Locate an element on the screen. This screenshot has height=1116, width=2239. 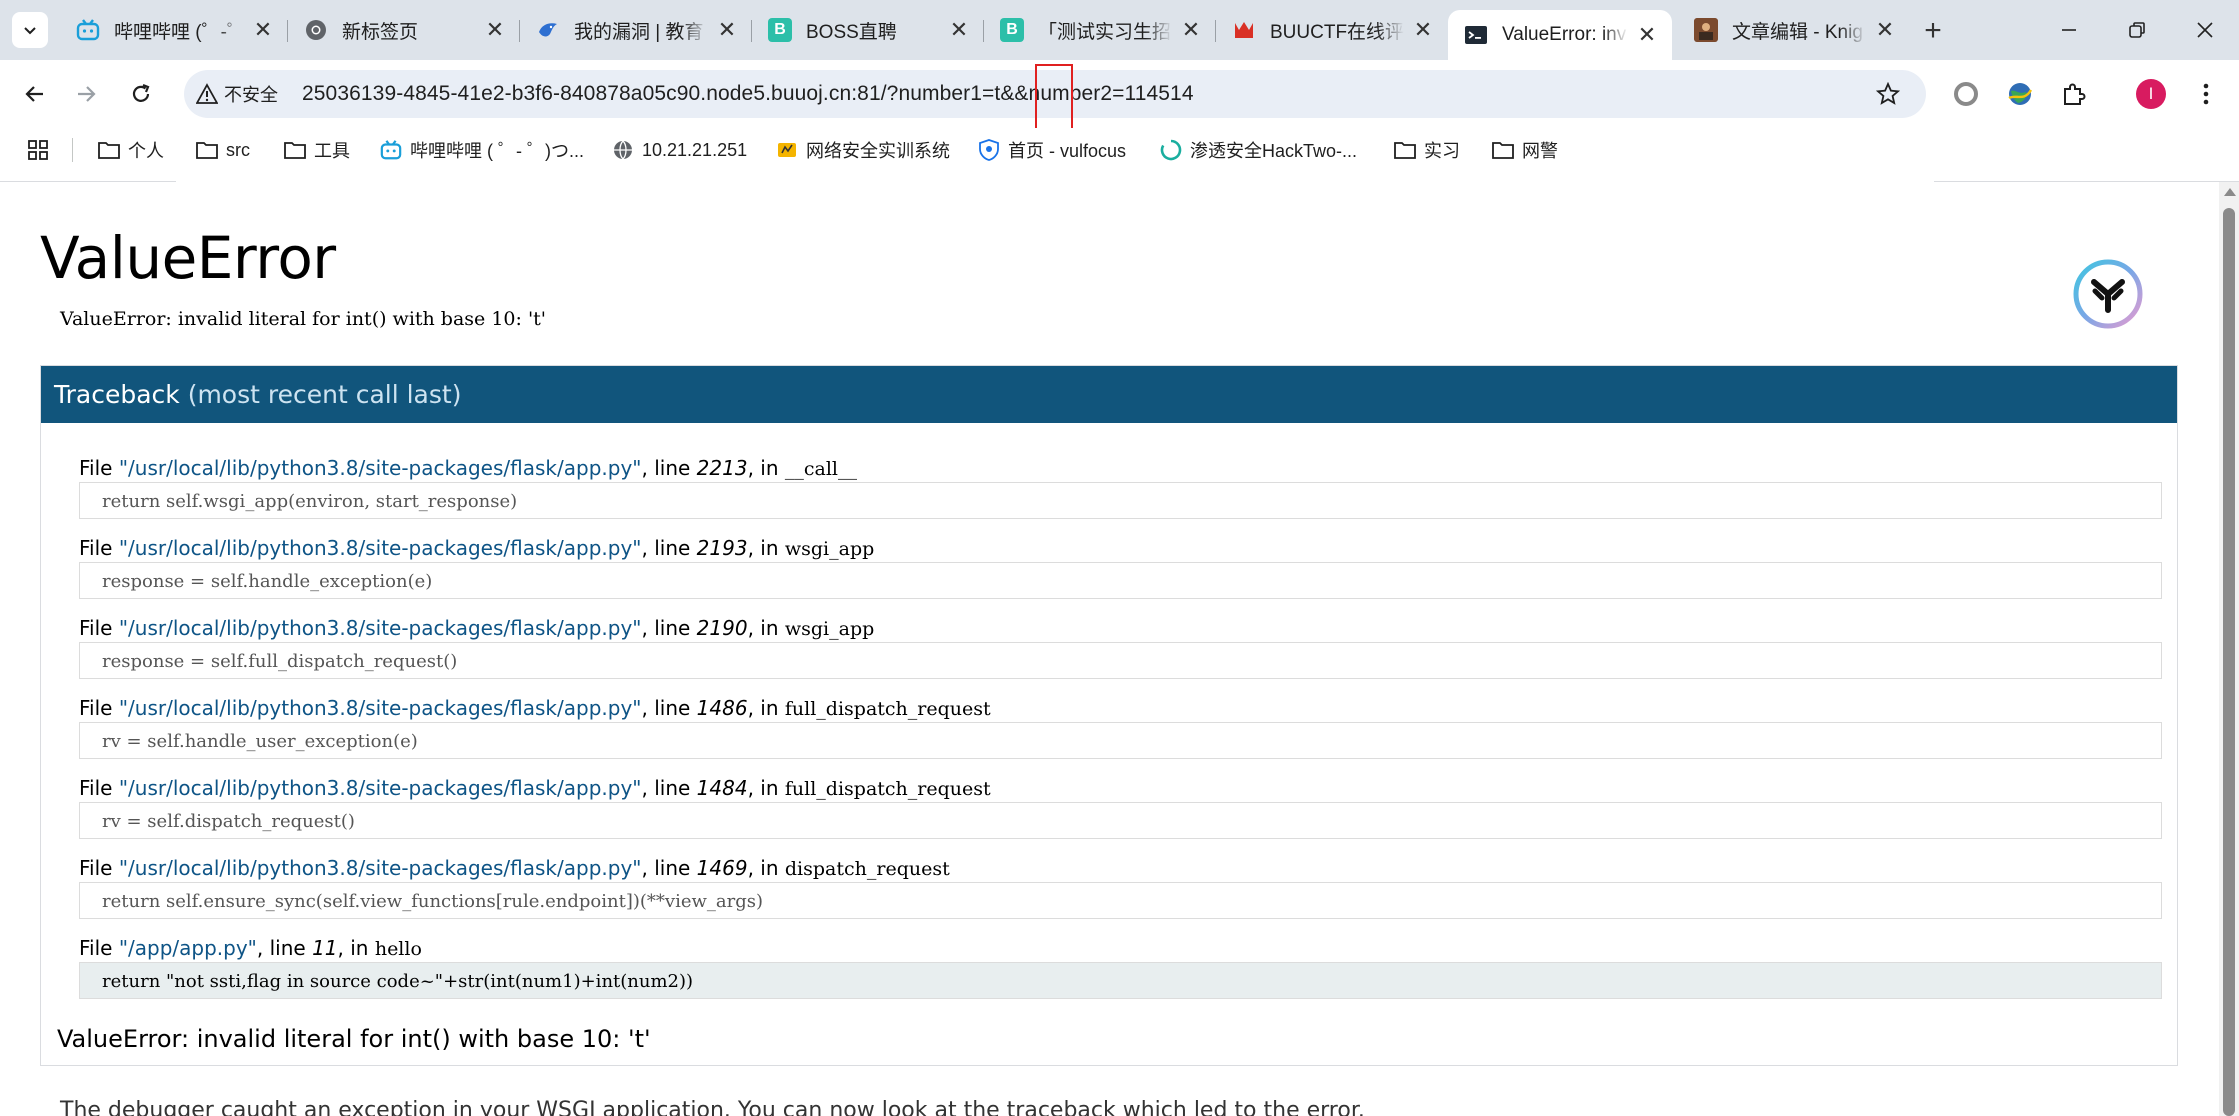
traceback-header: Traceback (most recent call last) is located at coordinates (1109, 394).